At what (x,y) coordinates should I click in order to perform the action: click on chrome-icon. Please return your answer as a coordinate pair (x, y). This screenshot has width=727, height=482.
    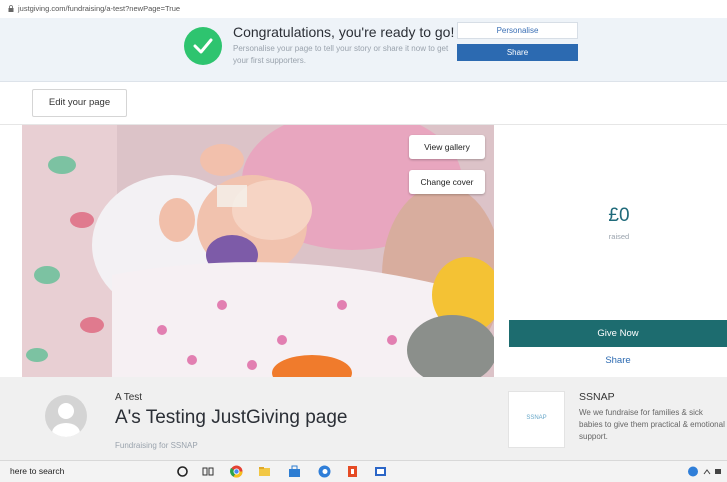
    Looking at the image, I should click on (236, 471).